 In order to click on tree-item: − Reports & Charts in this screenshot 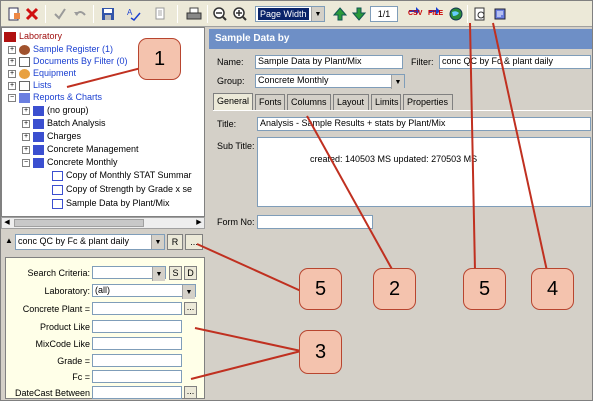, I will do `click(55, 97)`.